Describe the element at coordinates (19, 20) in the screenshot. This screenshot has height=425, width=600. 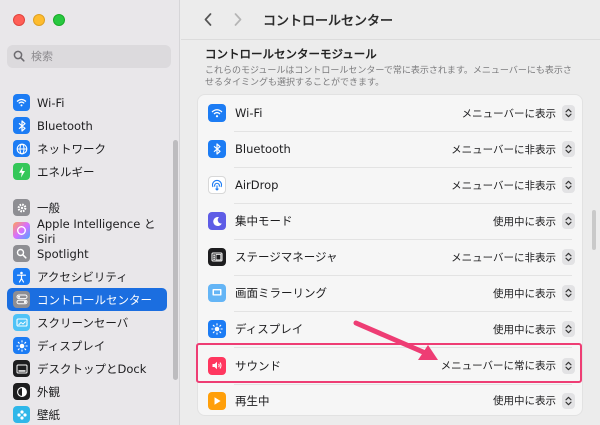
I see `close-button` at that location.